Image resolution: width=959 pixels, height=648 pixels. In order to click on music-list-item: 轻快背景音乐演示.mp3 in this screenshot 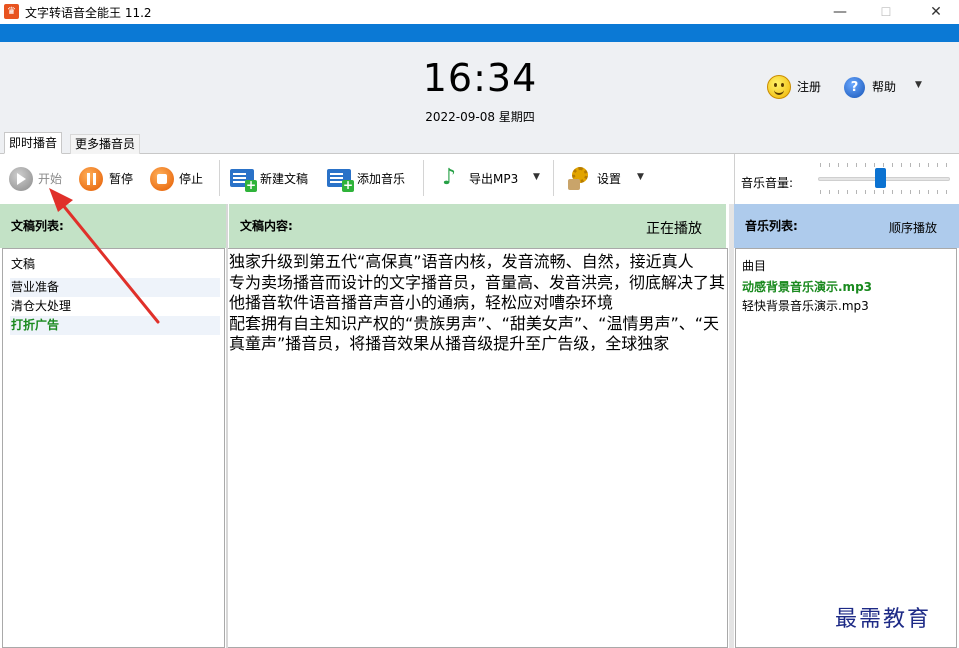, I will do `click(847, 306)`.